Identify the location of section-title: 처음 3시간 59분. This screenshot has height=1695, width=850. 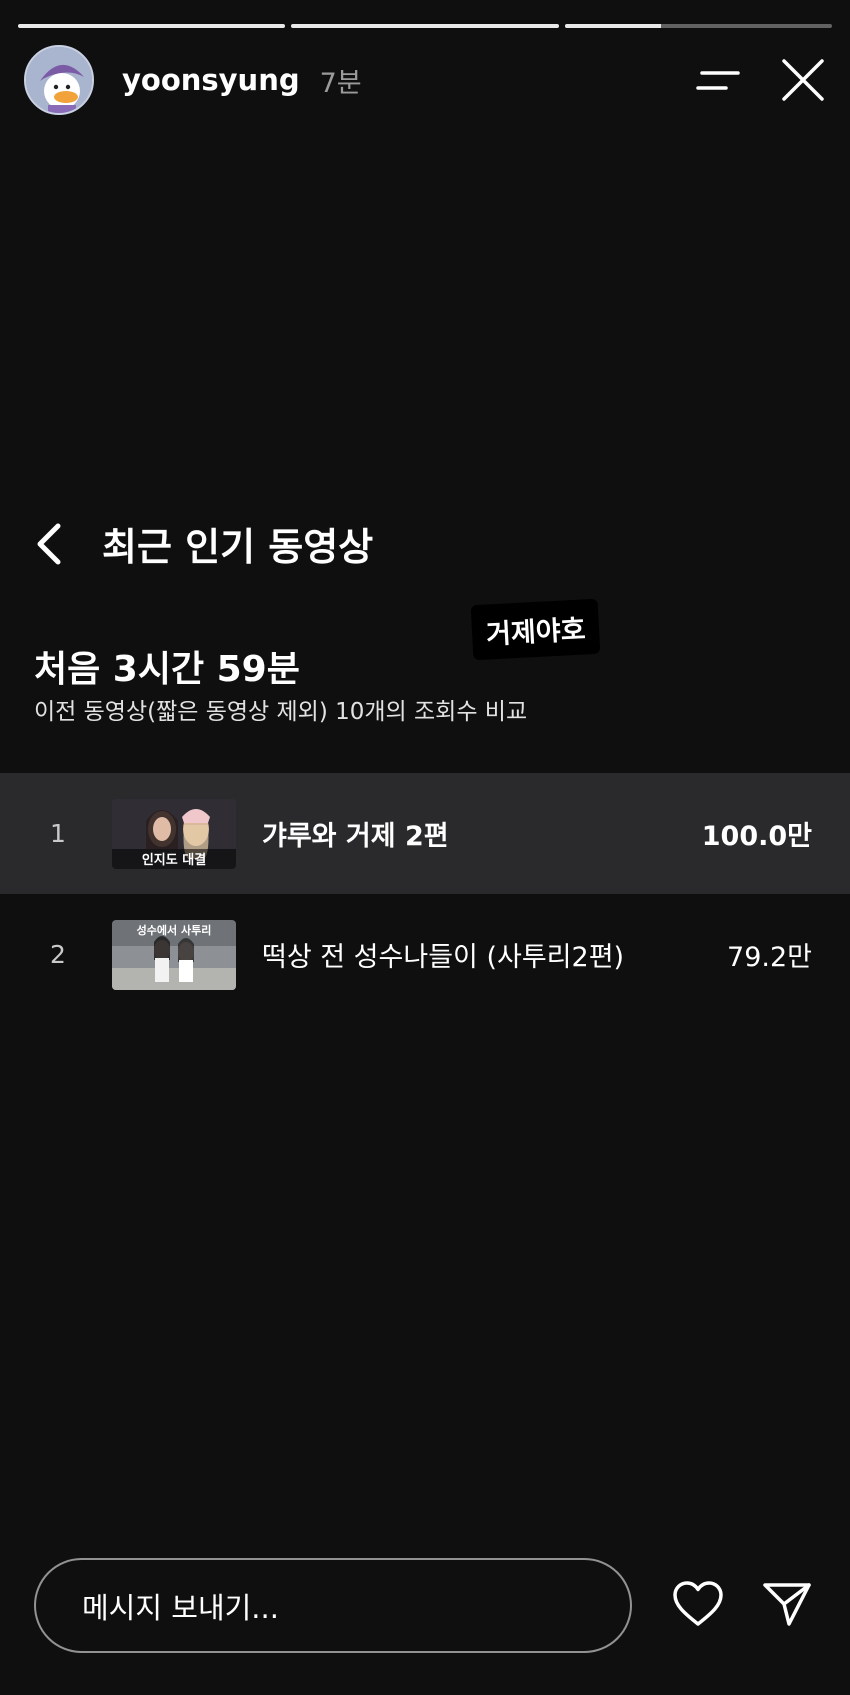
(167, 669).